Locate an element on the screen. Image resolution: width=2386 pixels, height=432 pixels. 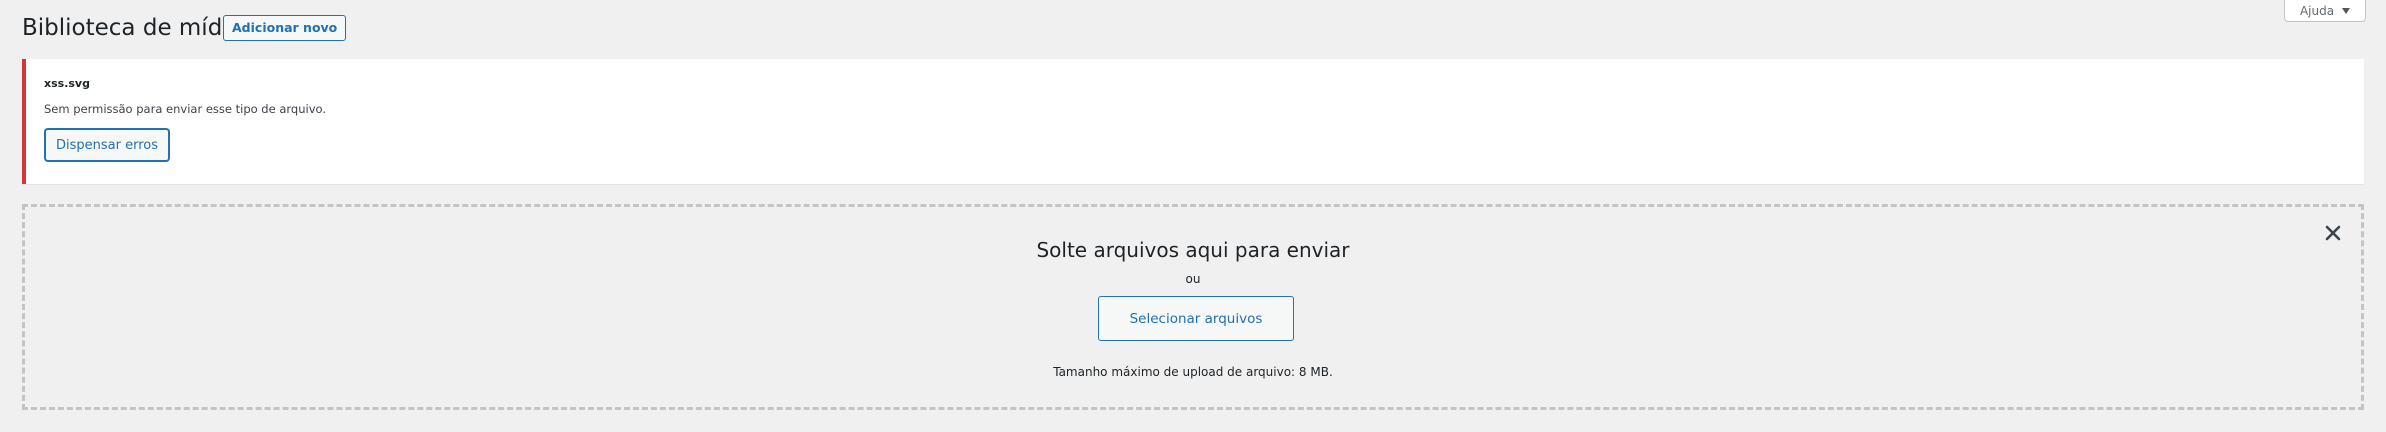
error-filename: xss.svg is located at coordinates (67, 83).